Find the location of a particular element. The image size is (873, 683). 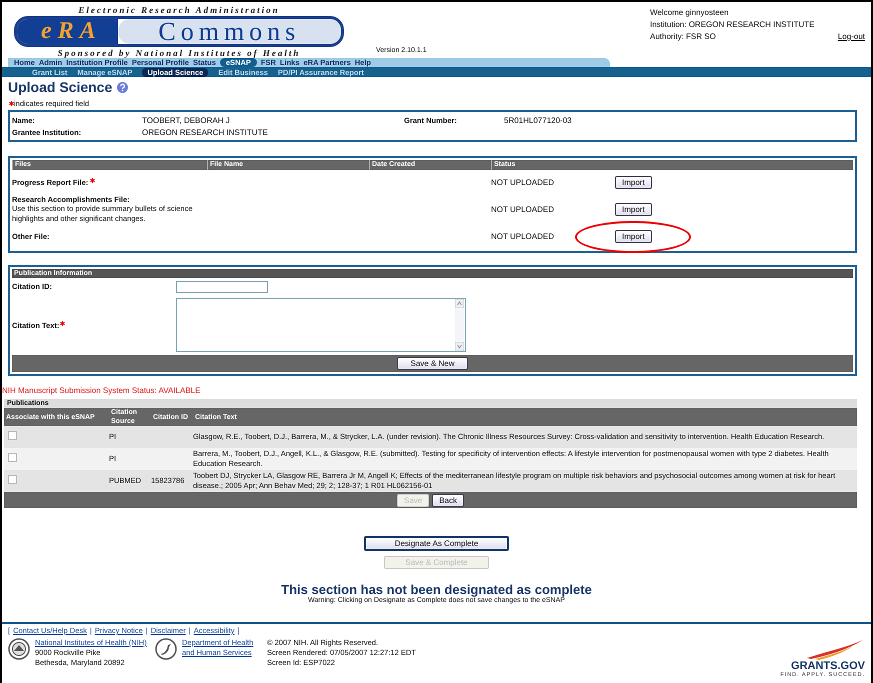

institution-text: Institution: OREGON RESEARCH INSTITUTE is located at coordinates (733, 25).